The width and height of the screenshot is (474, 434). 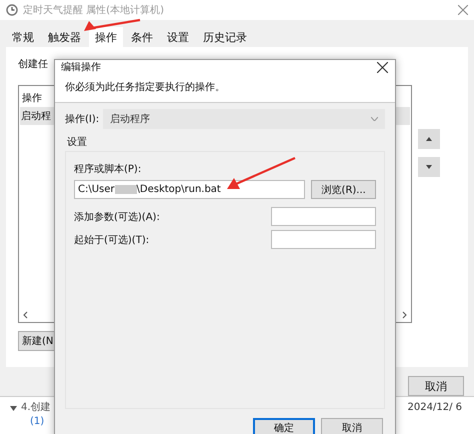 I want to click on move-up-button, so click(x=429, y=139).